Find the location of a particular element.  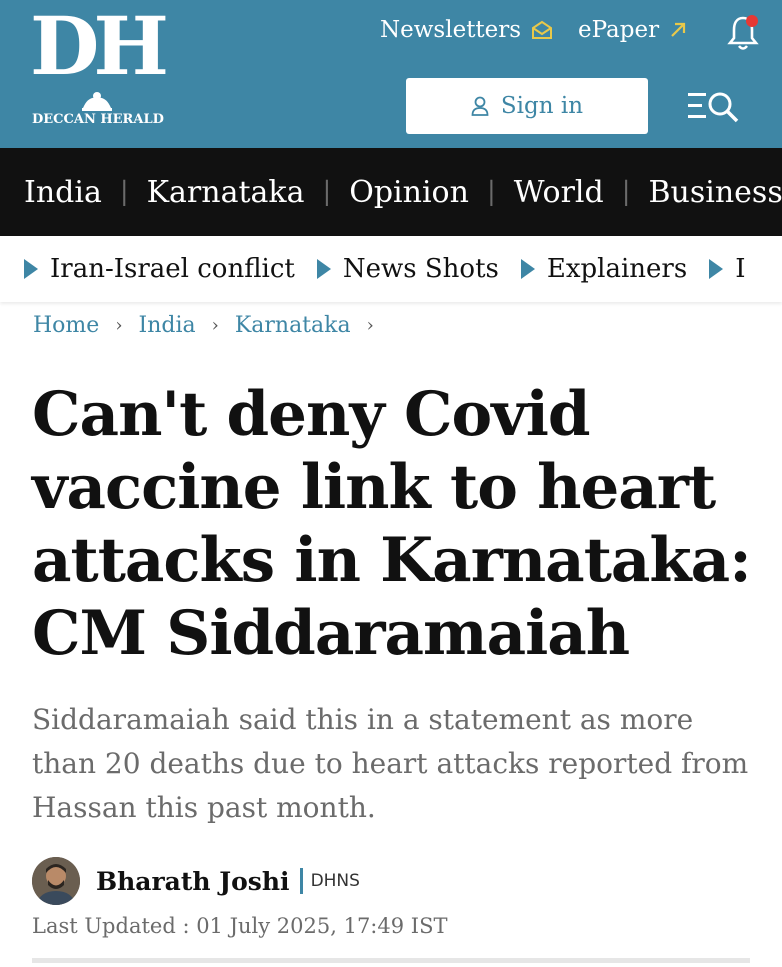

topic-label: News Shots is located at coordinates (420, 269).